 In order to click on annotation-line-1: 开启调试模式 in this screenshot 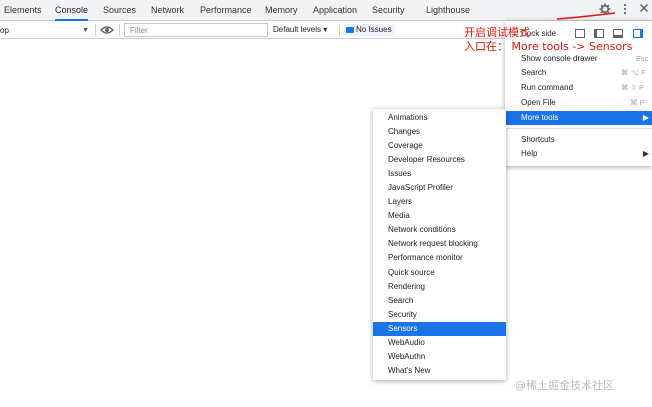, I will do `click(497, 32)`.